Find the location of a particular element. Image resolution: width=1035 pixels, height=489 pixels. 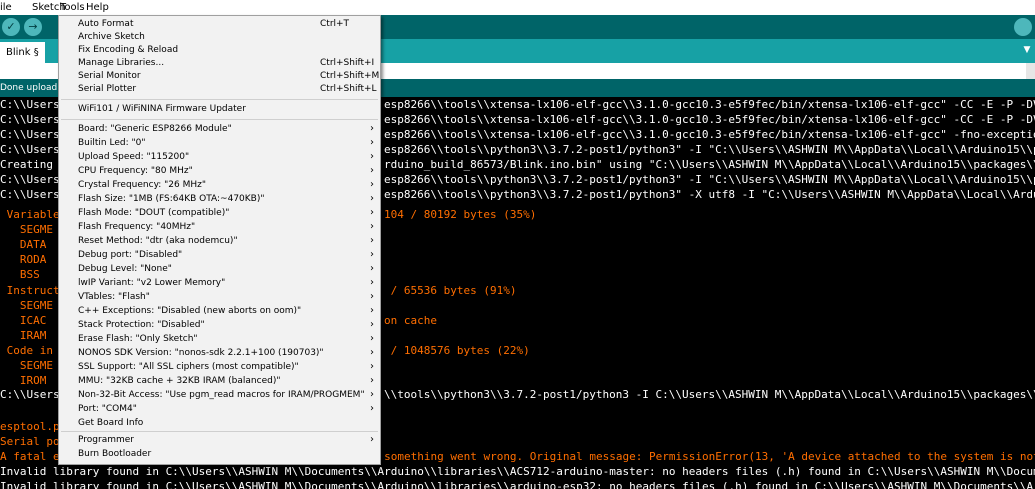

console-line-start: Variable is located at coordinates (30, 214).